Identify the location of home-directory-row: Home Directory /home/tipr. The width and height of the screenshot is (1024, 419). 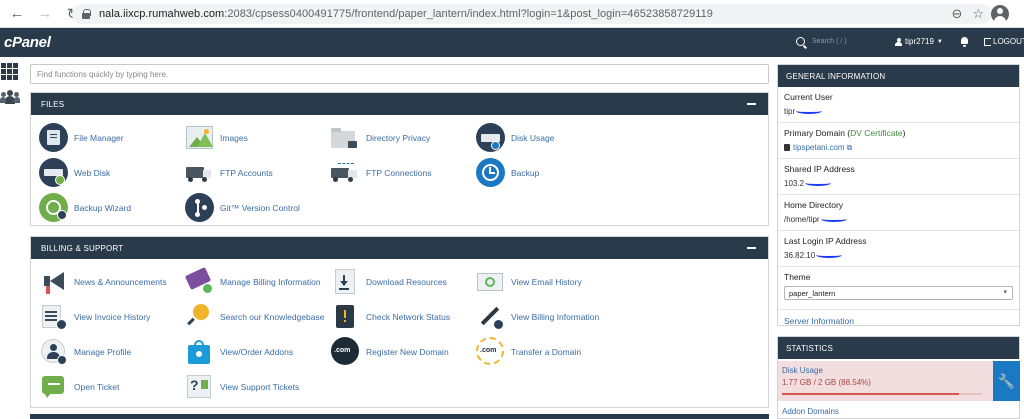
(898, 213).